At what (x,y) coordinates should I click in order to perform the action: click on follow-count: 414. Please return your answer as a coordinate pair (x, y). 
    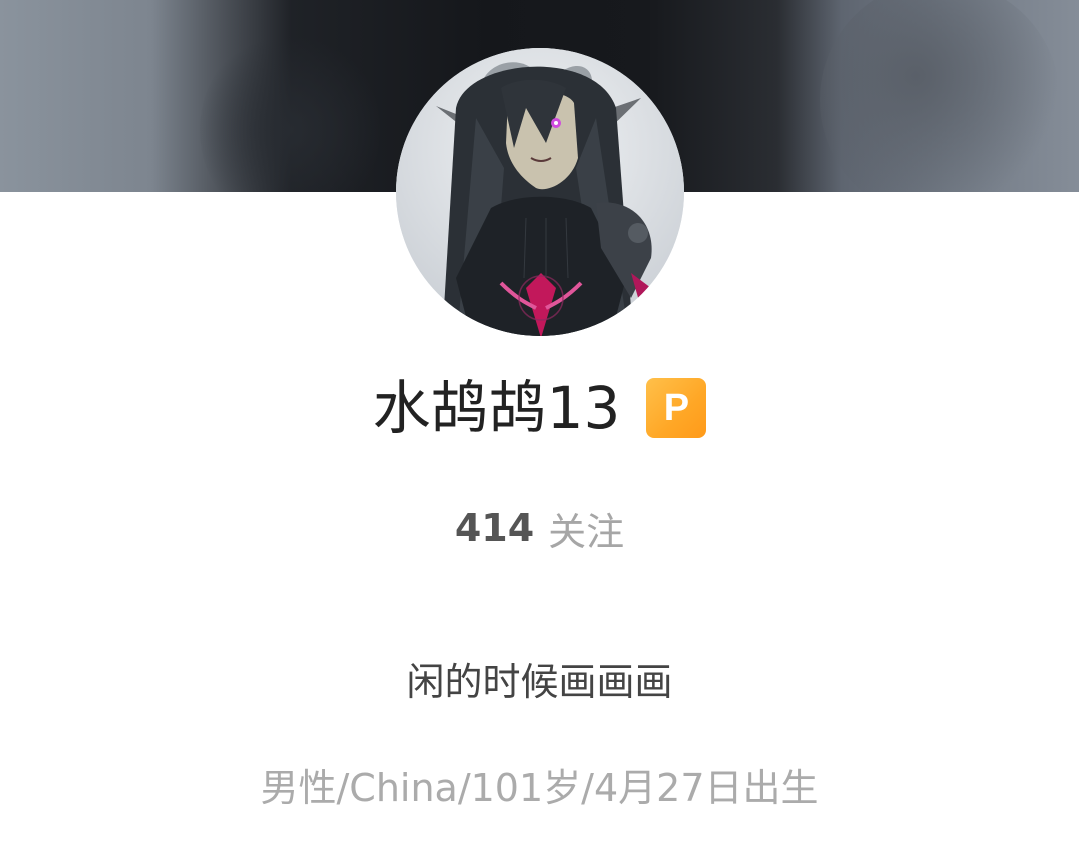
    Looking at the image, I should click on (494, 528).